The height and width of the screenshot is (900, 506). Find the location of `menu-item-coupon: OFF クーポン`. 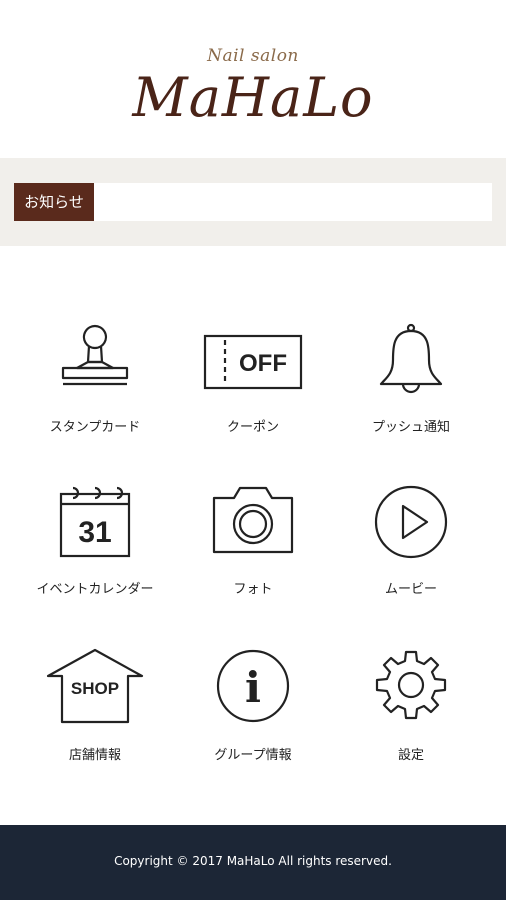

menu-item-coupon: OFF クーポン is located at coordinates (253, 383).